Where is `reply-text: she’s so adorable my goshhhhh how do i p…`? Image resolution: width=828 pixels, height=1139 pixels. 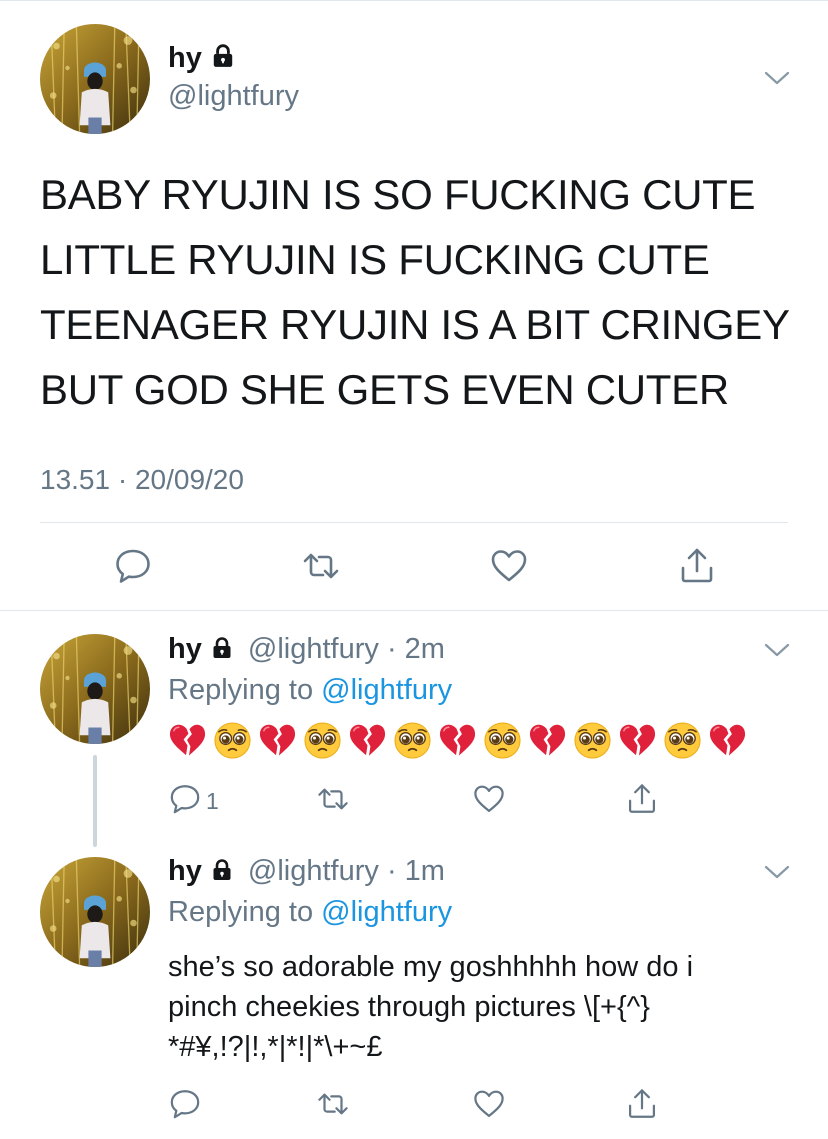
reply-text: she’s so adorable my goshhhhh how do i p… is located at coordinates (488, 1007).